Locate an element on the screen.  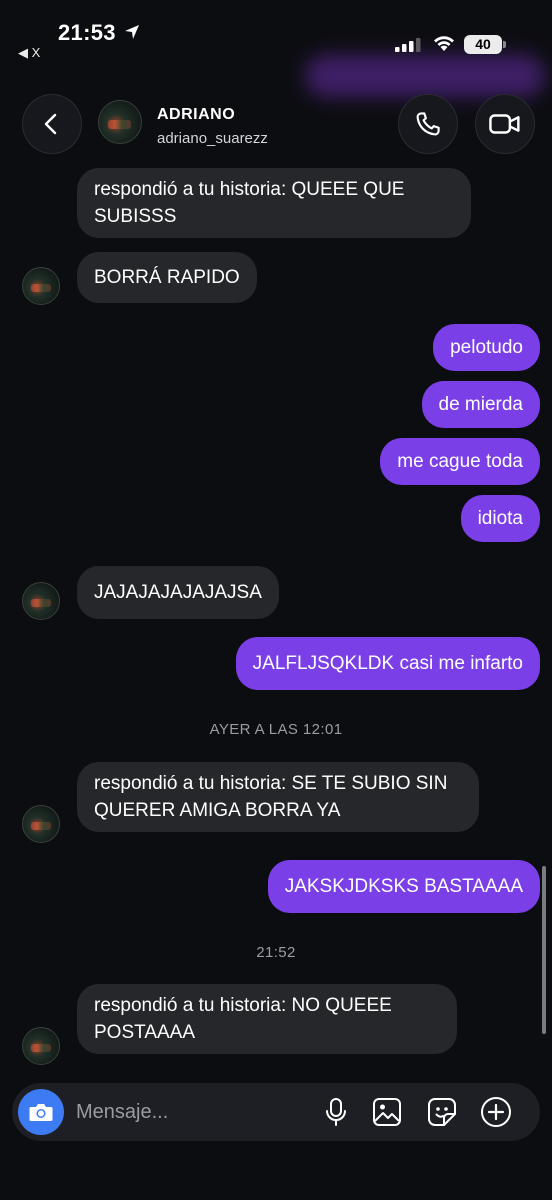
message-outgoing: idiota is located at coordinates (500, 518).